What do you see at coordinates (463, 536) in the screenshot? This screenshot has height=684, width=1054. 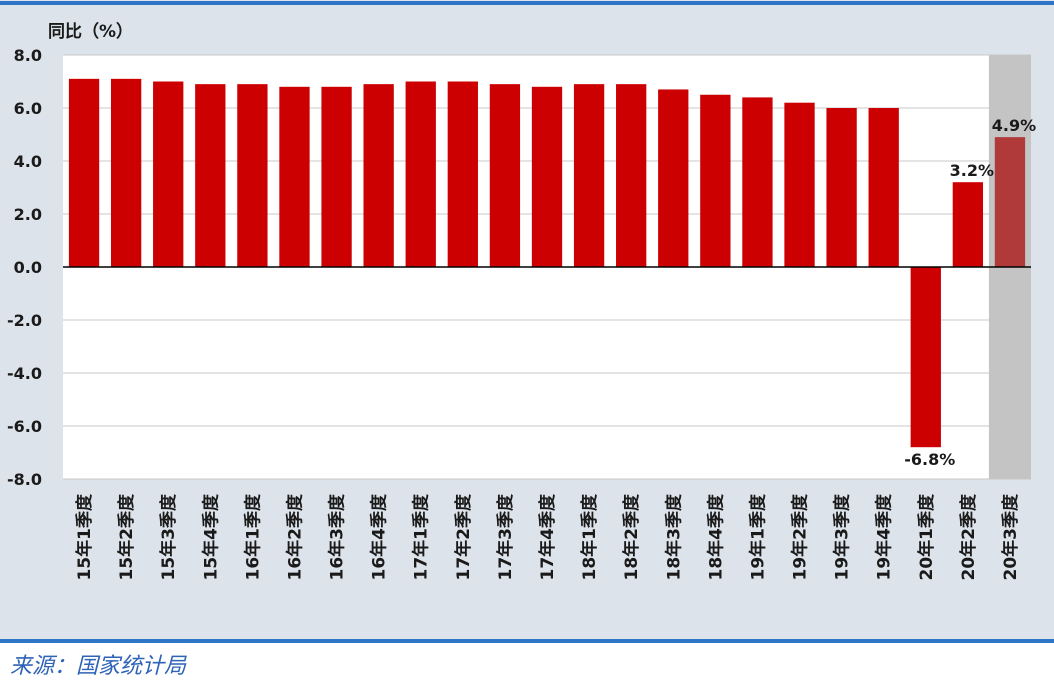 I see `x-tick-label: 17年2季度` at bounding box center [463, 536].